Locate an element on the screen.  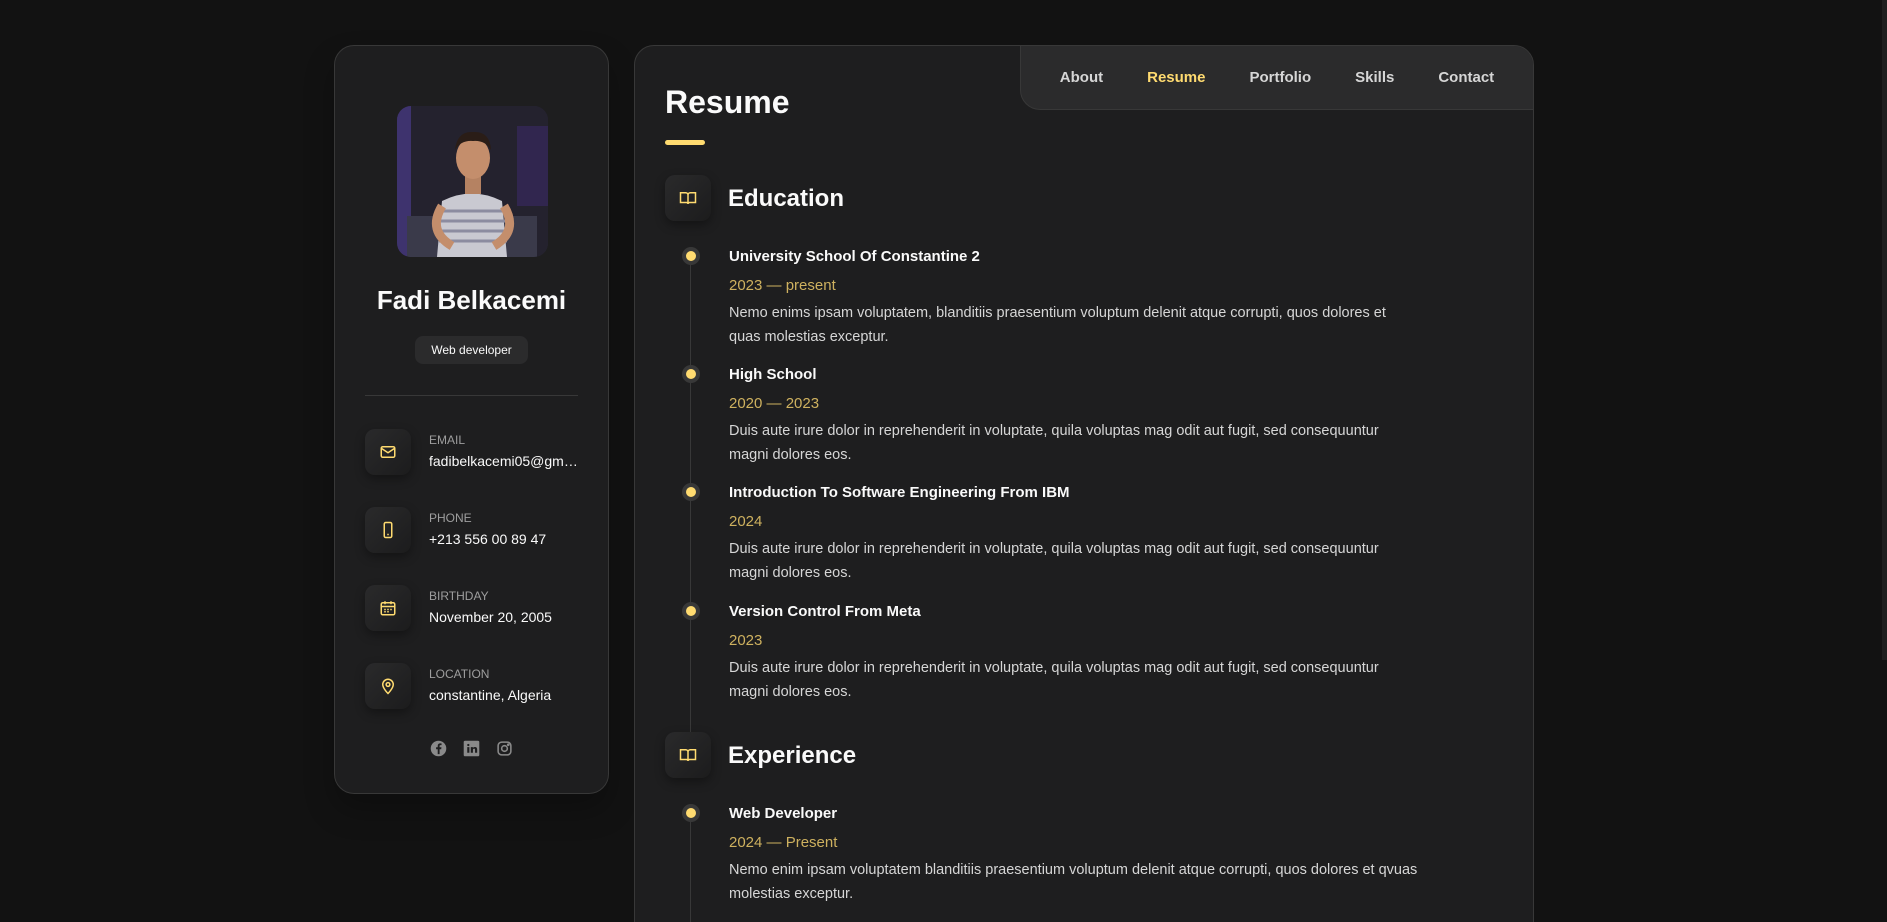
contact-label: EMAIL is located at coordinates (447, 440).